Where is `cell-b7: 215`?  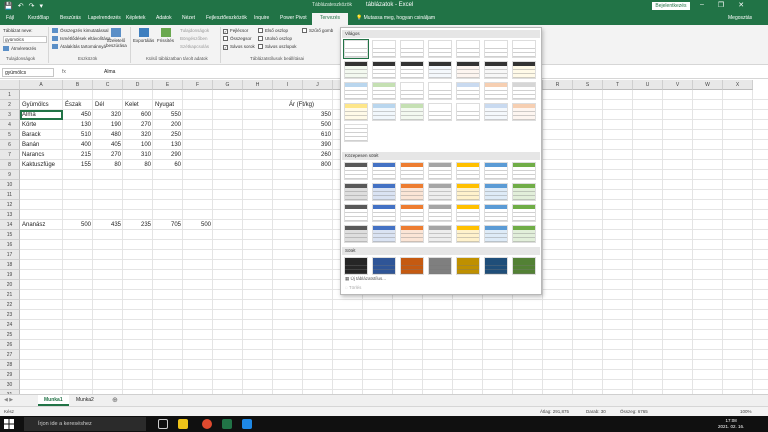 cell-b7: 215 is located at coordinates (78, 155).